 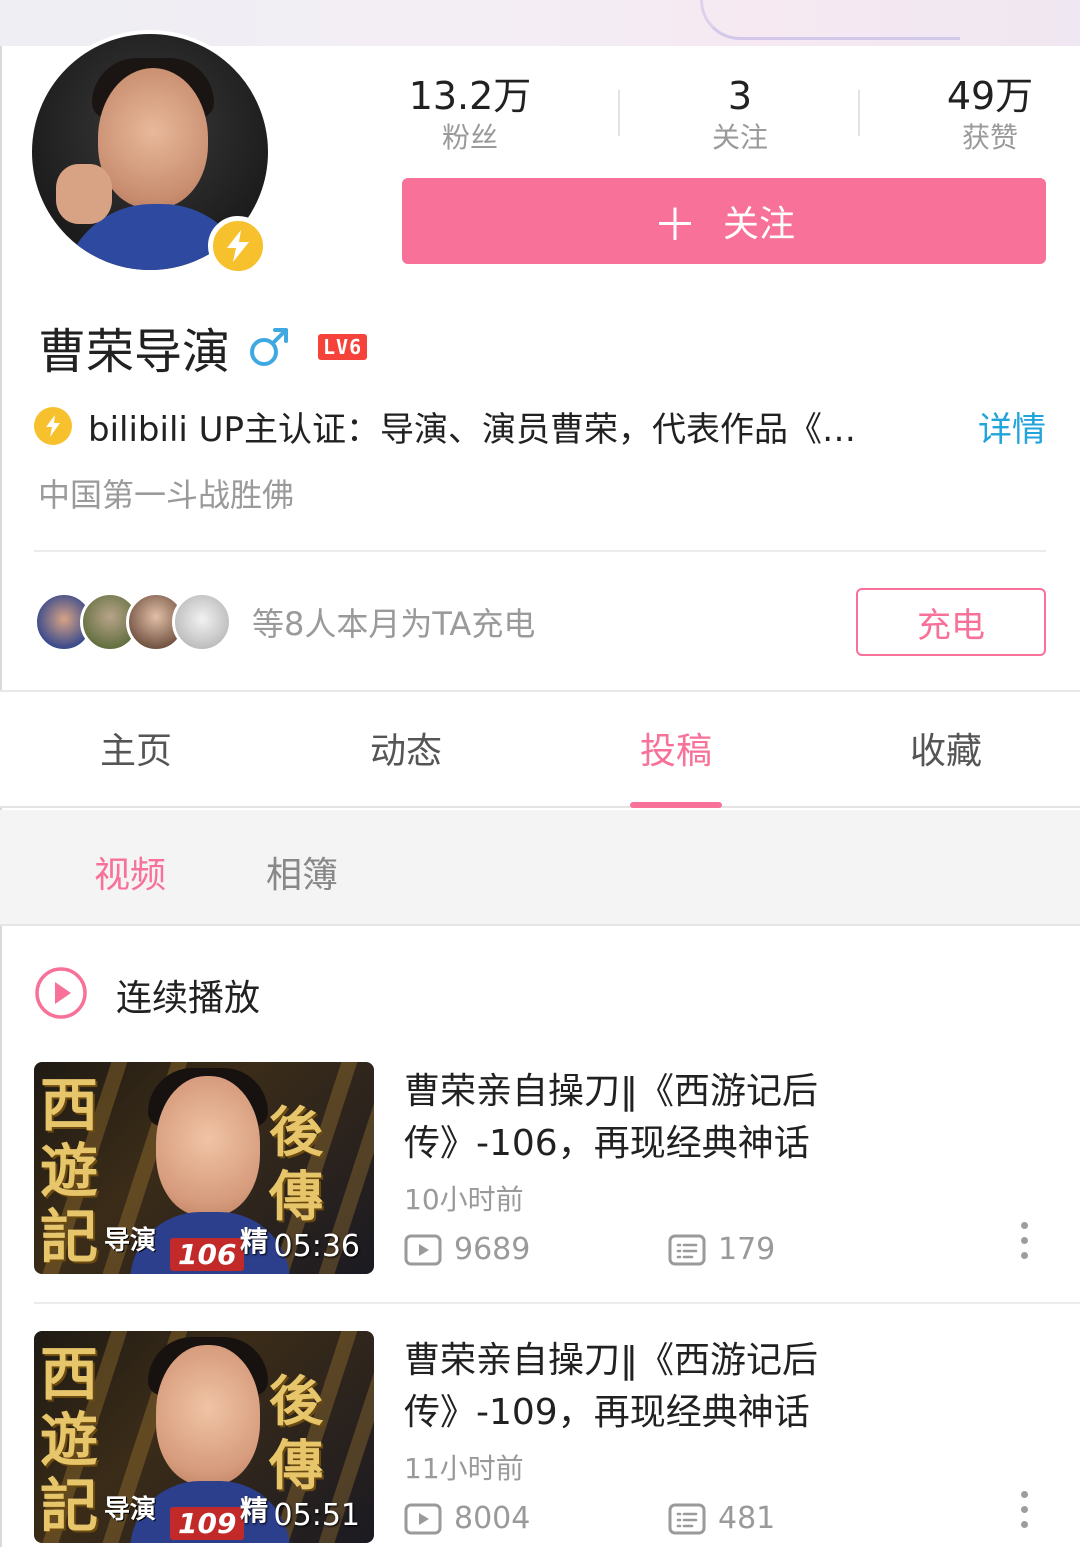 What do you see at coordinates (134, 352) in the screenshot?
I see `profile-name: 曹荣导演` at bounding box center [134, 352].